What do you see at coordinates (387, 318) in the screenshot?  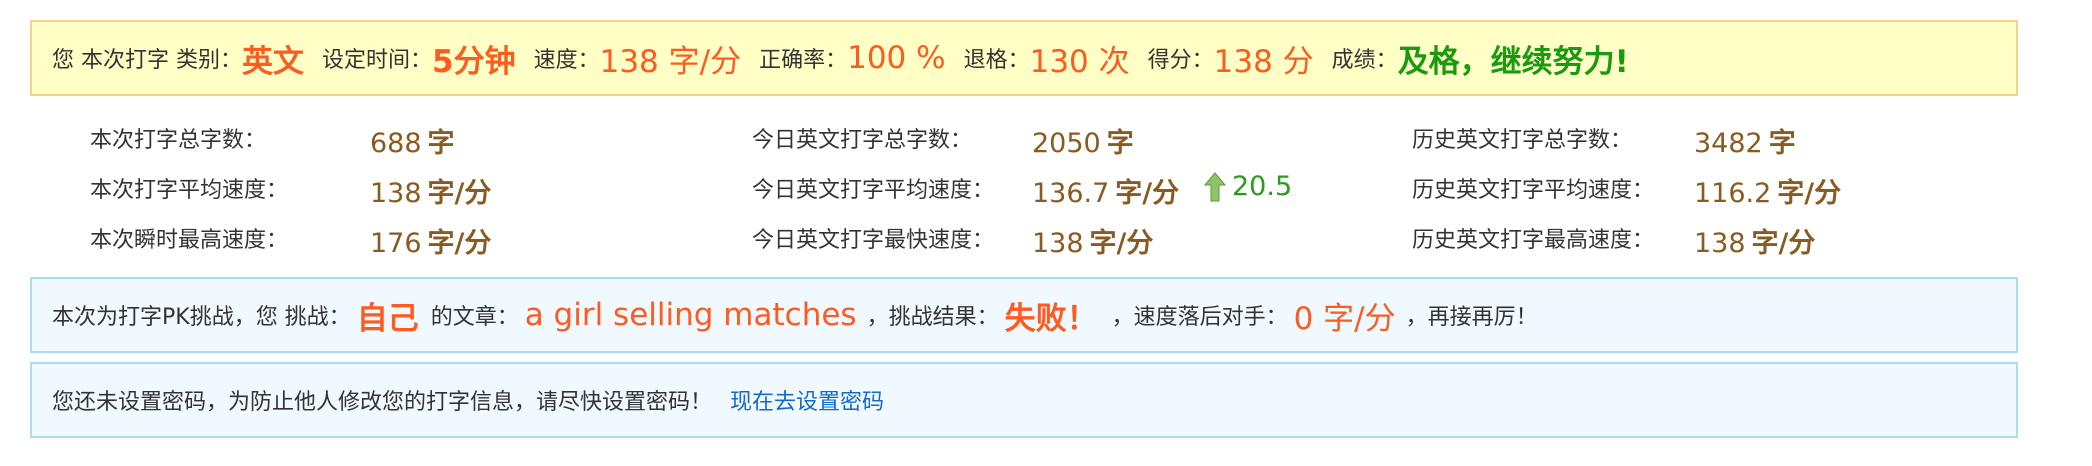 I see `pk-opponent: 自己` at bounding box center [387, 318].